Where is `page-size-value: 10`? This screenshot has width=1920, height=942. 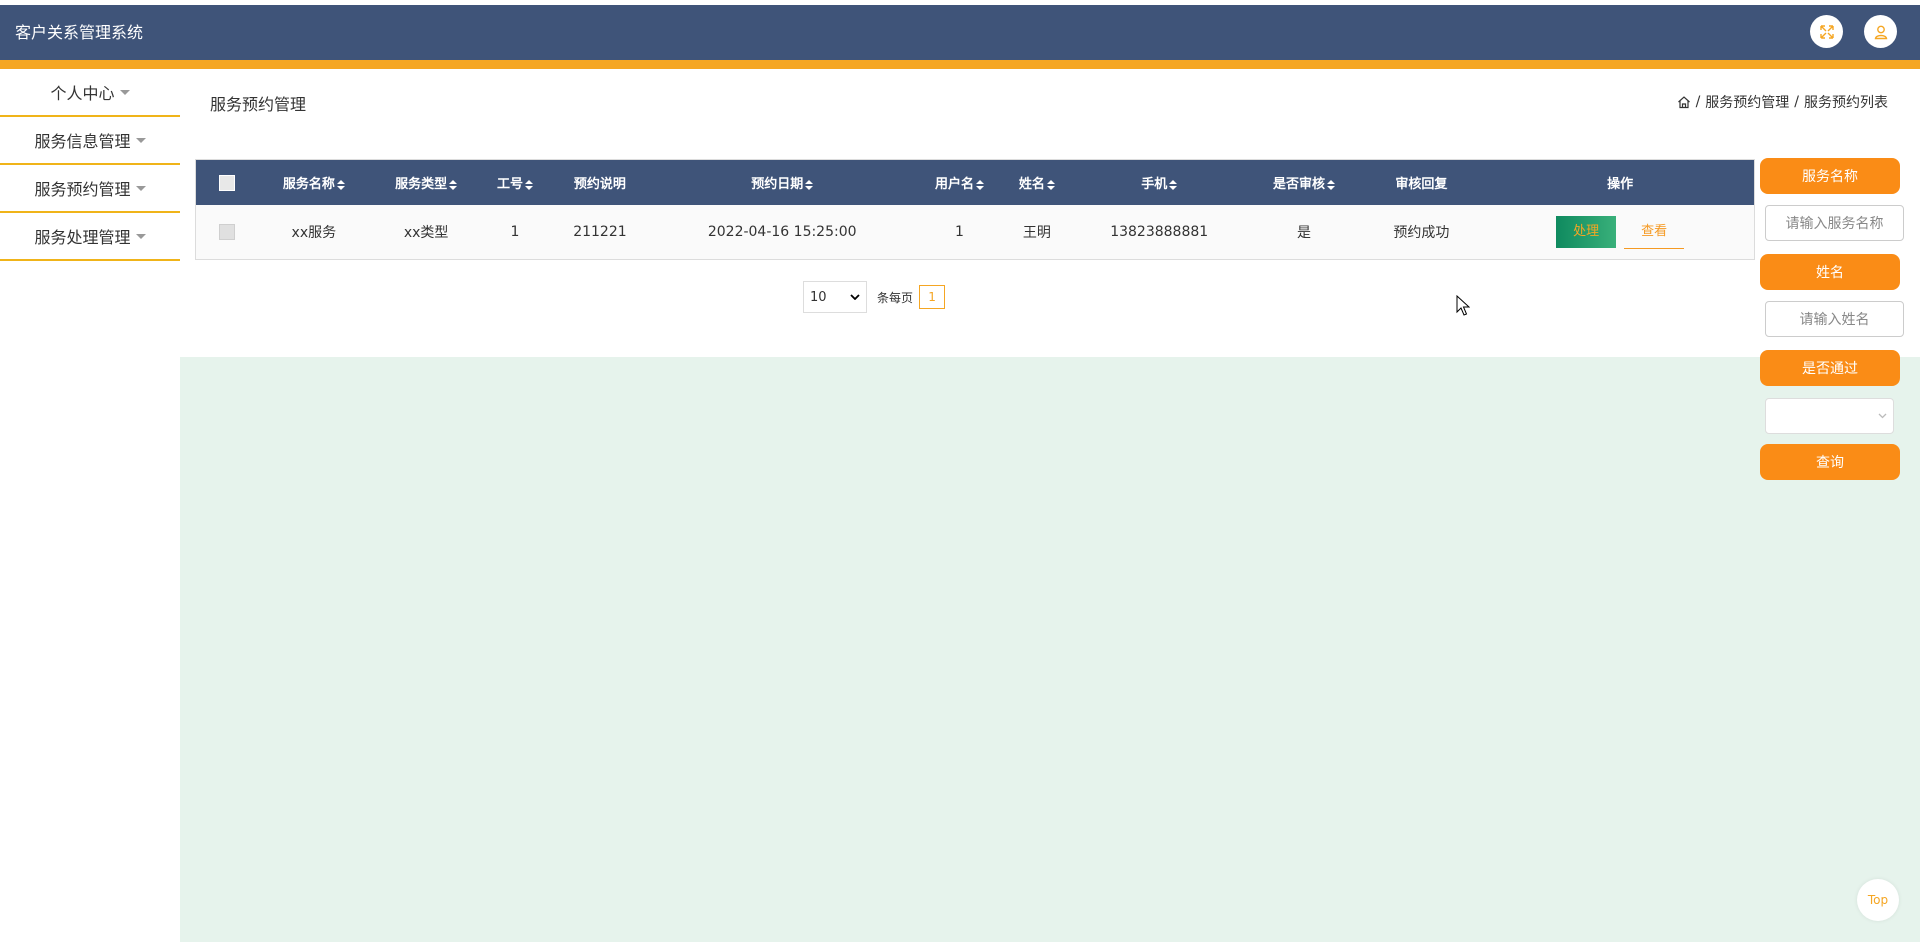
page-size-value: 10 is located at coordinates (818, 297).